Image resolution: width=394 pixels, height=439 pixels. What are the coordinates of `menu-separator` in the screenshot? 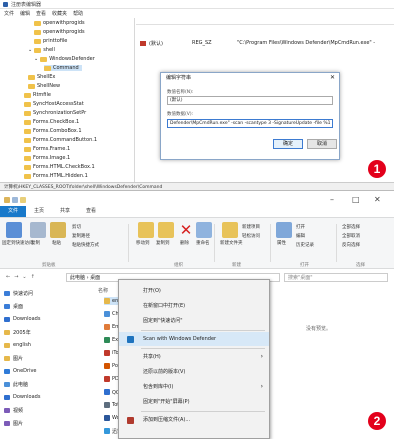 It's located at (203, 348).